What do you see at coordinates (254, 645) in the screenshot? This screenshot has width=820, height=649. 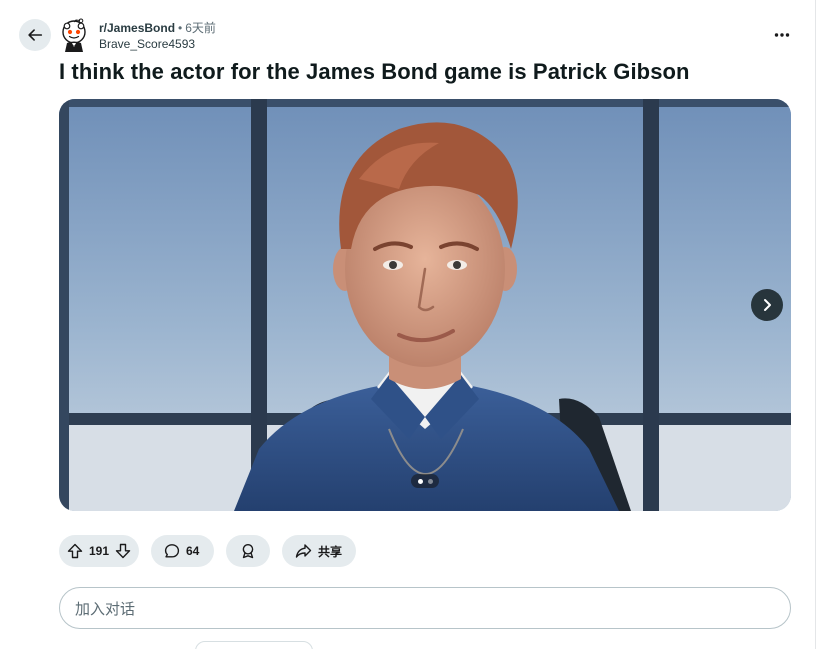 I see `comment-sort-button` at bounding box center [254, 645].